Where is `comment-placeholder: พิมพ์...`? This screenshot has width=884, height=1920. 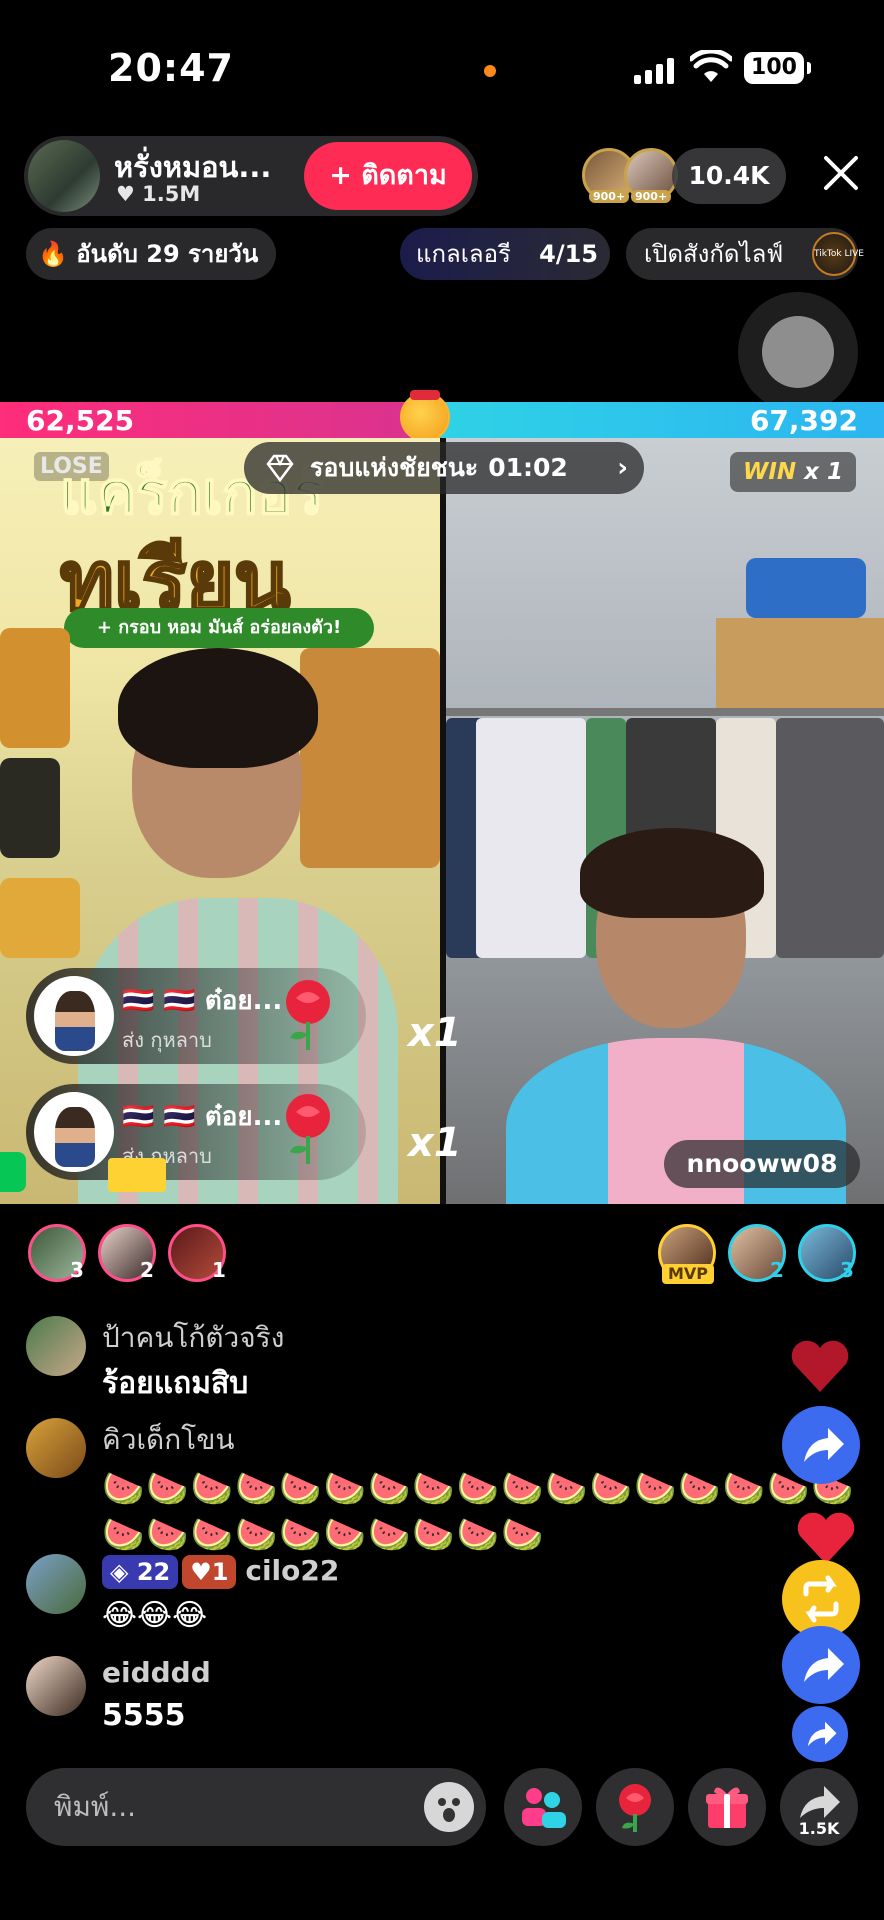
comment-placeholder: พิมพ์... is located at coordinates (95, 1806).